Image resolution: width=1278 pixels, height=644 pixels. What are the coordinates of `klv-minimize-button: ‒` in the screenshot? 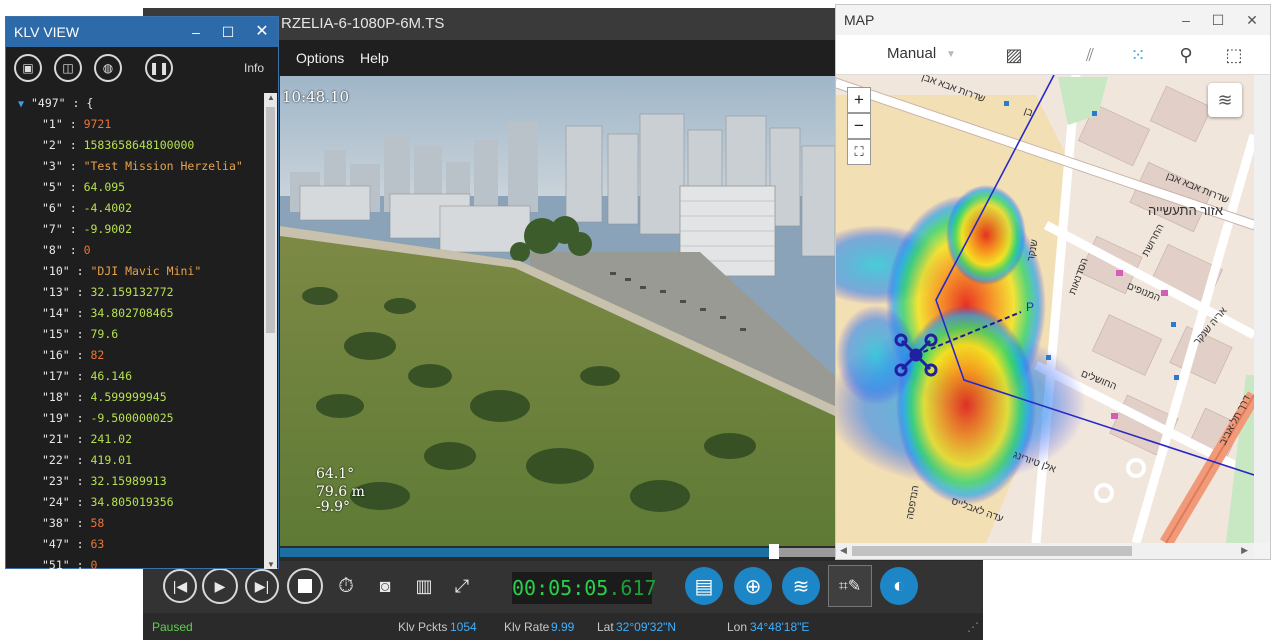 It's located at (196, 32).